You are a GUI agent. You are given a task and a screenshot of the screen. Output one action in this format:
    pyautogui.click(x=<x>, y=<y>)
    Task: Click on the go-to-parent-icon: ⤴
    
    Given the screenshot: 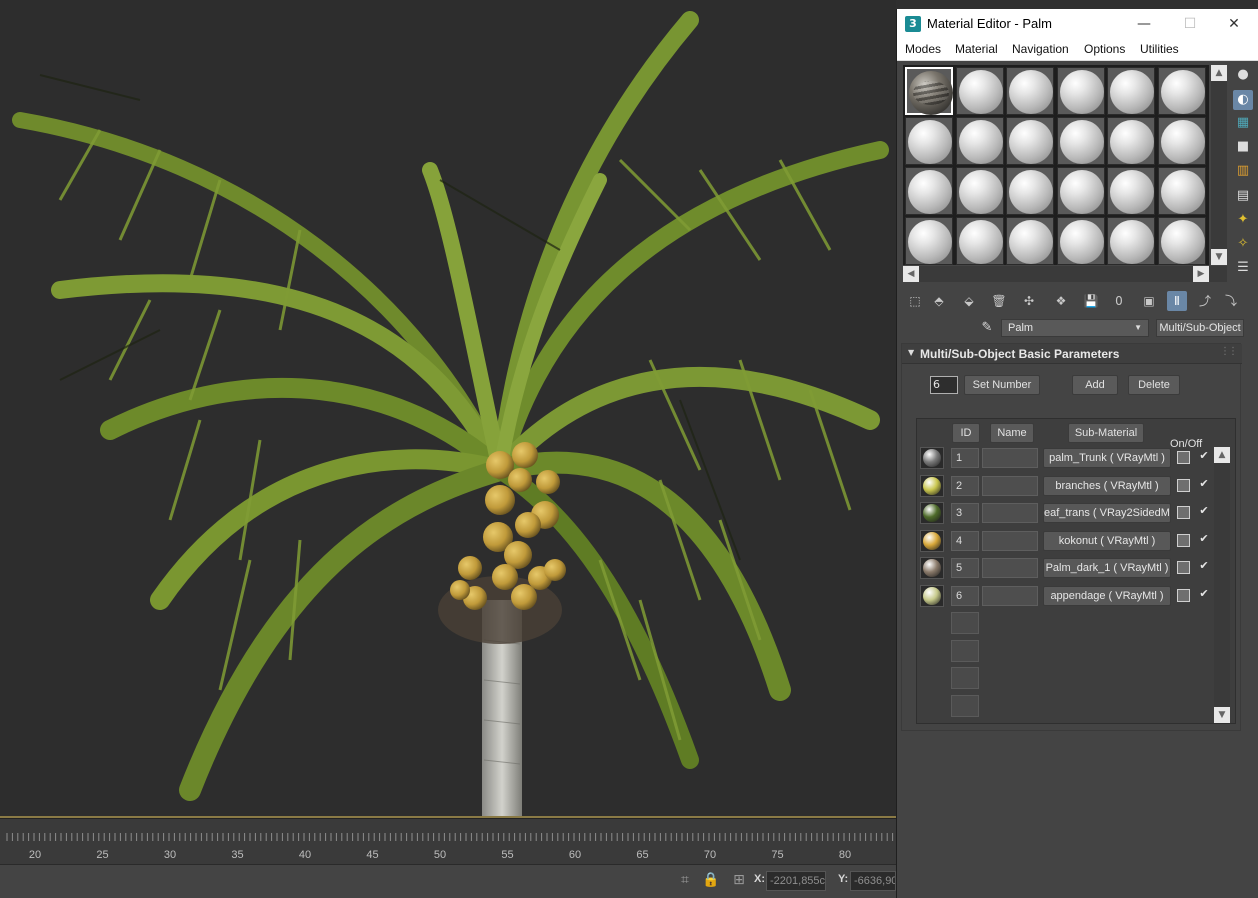 What is the action you would take?
    pyautogui.click(x=1205, y=301)
    